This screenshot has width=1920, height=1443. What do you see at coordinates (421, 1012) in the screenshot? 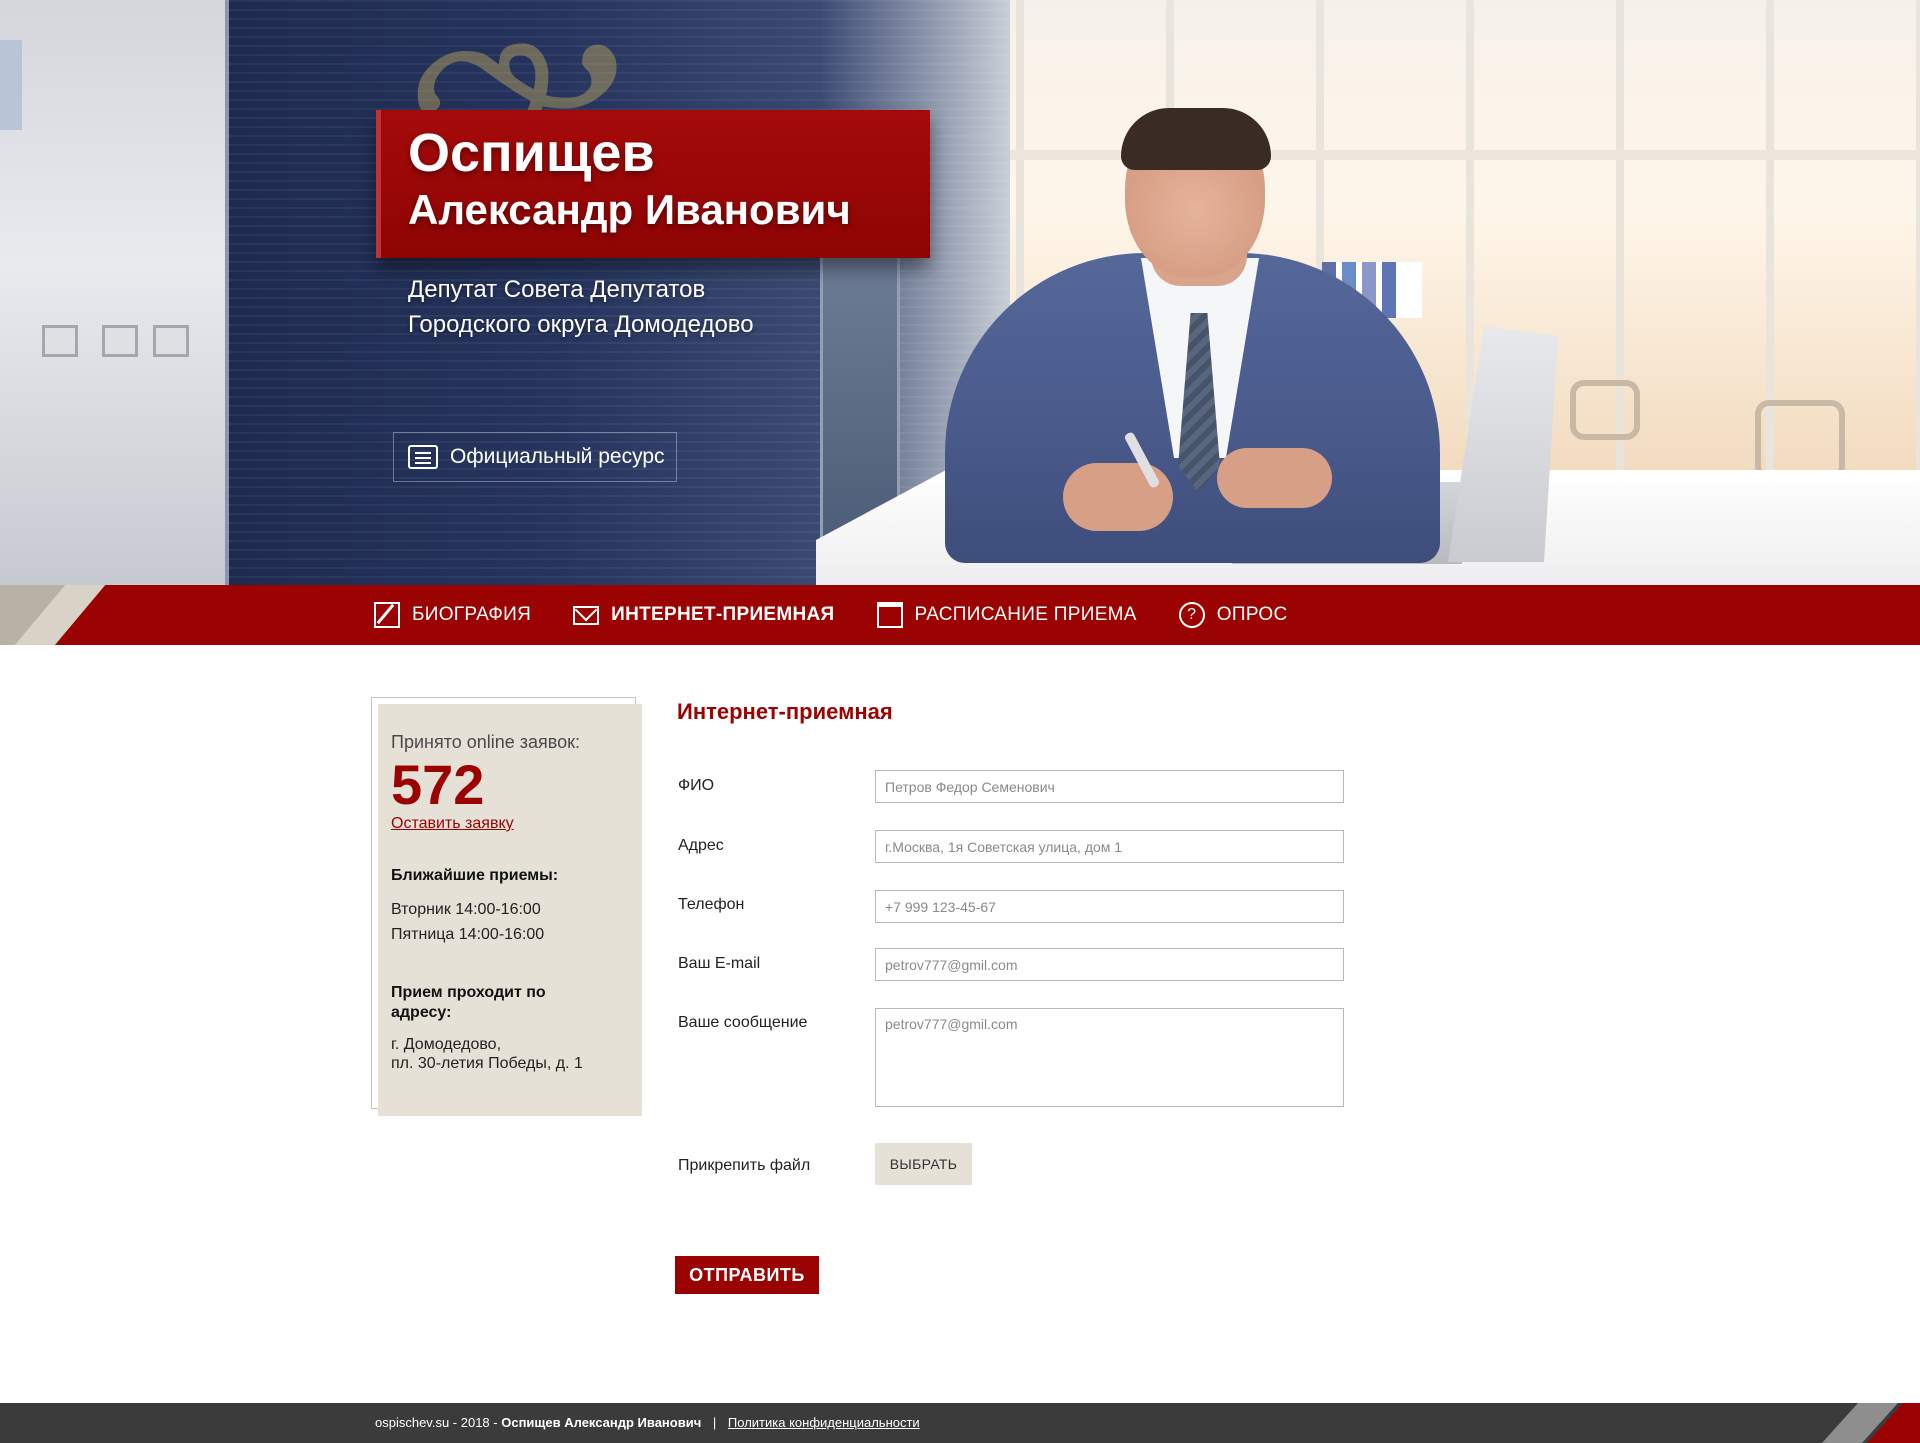
I see `address-heading-line: адресу:` at bounding box center [421, 1012].